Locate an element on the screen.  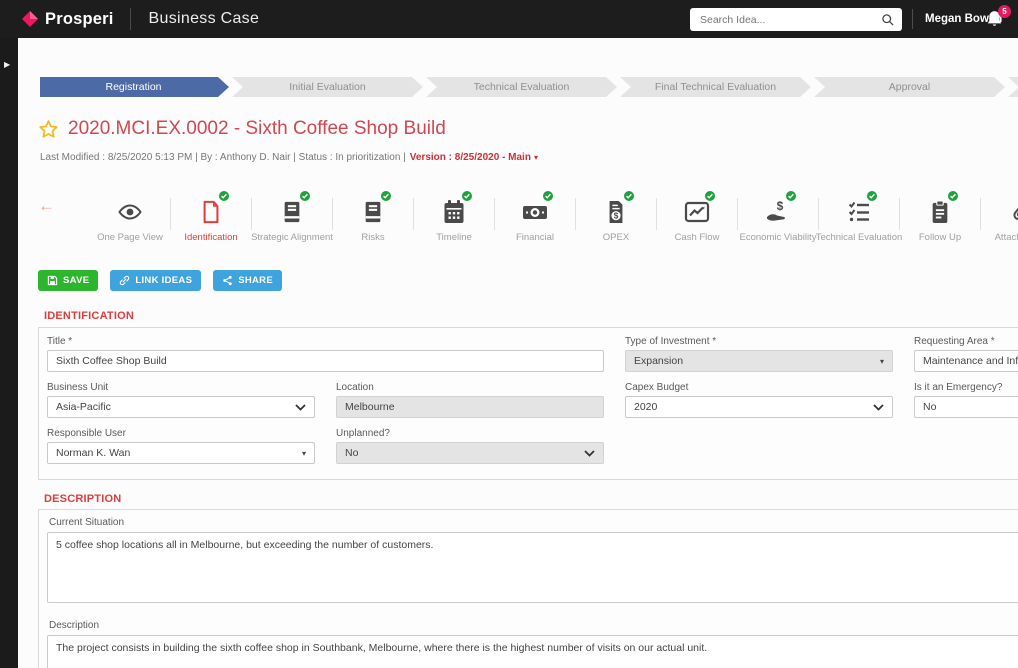
tab-attachments: Attachments is located at coordinates (999, 218).